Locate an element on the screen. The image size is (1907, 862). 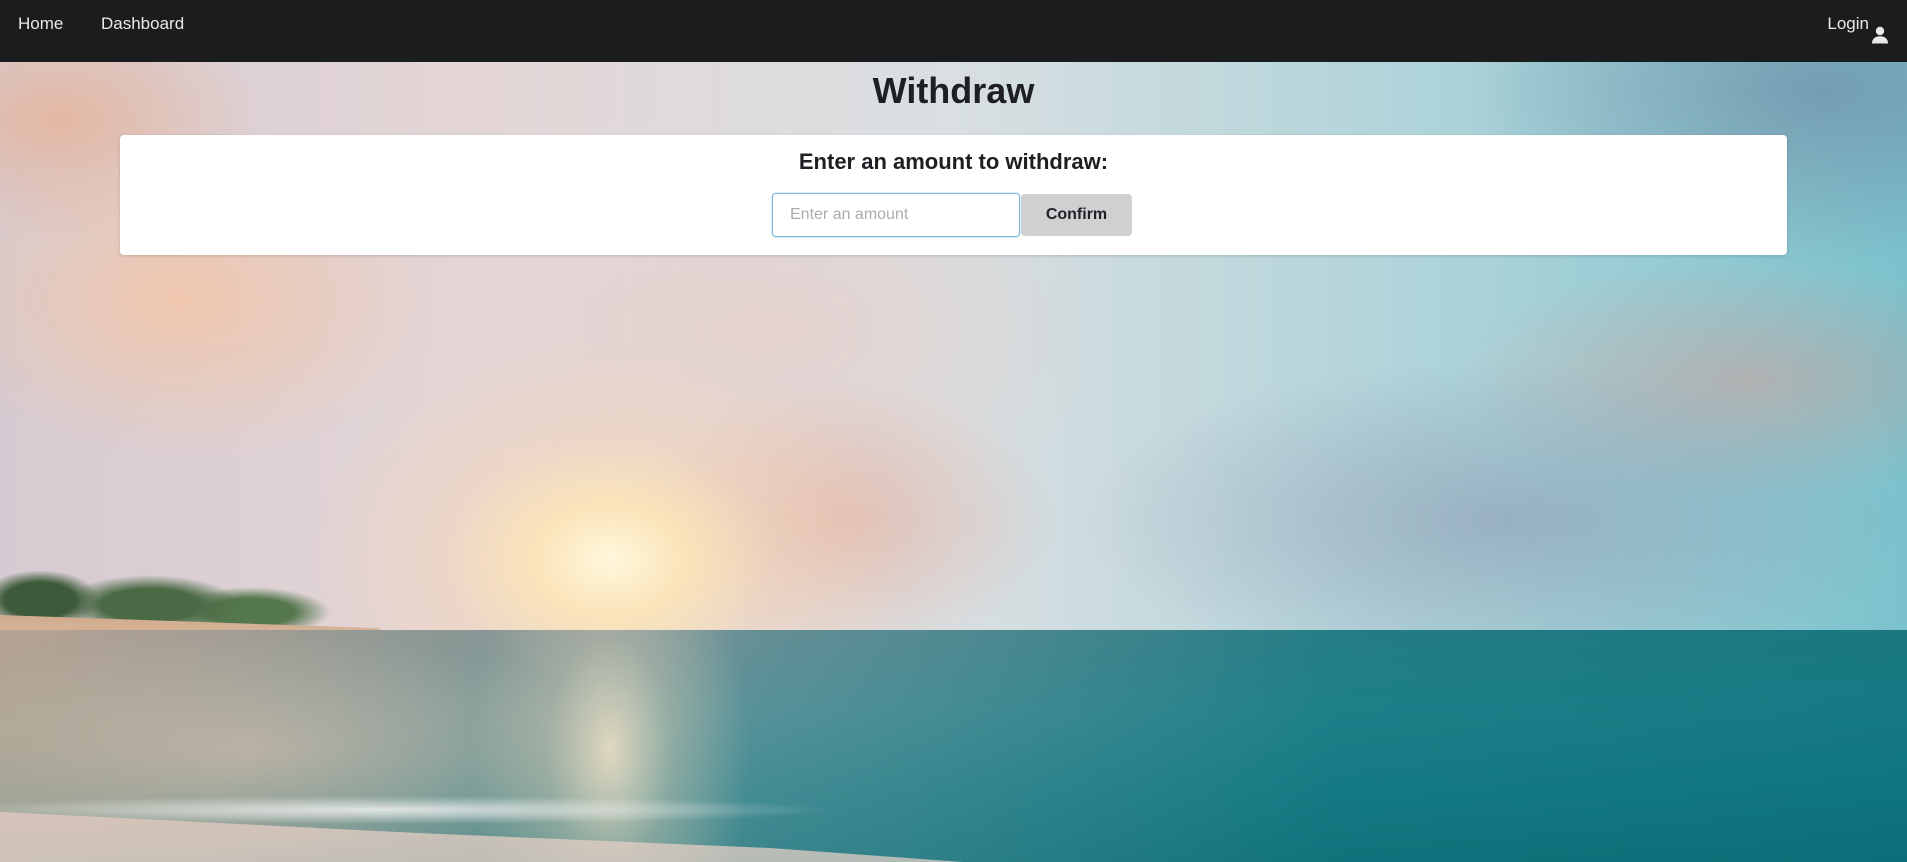
withdraw-card: Enter an amount to withdraw: Confirm is located at coordinates (953, 195).